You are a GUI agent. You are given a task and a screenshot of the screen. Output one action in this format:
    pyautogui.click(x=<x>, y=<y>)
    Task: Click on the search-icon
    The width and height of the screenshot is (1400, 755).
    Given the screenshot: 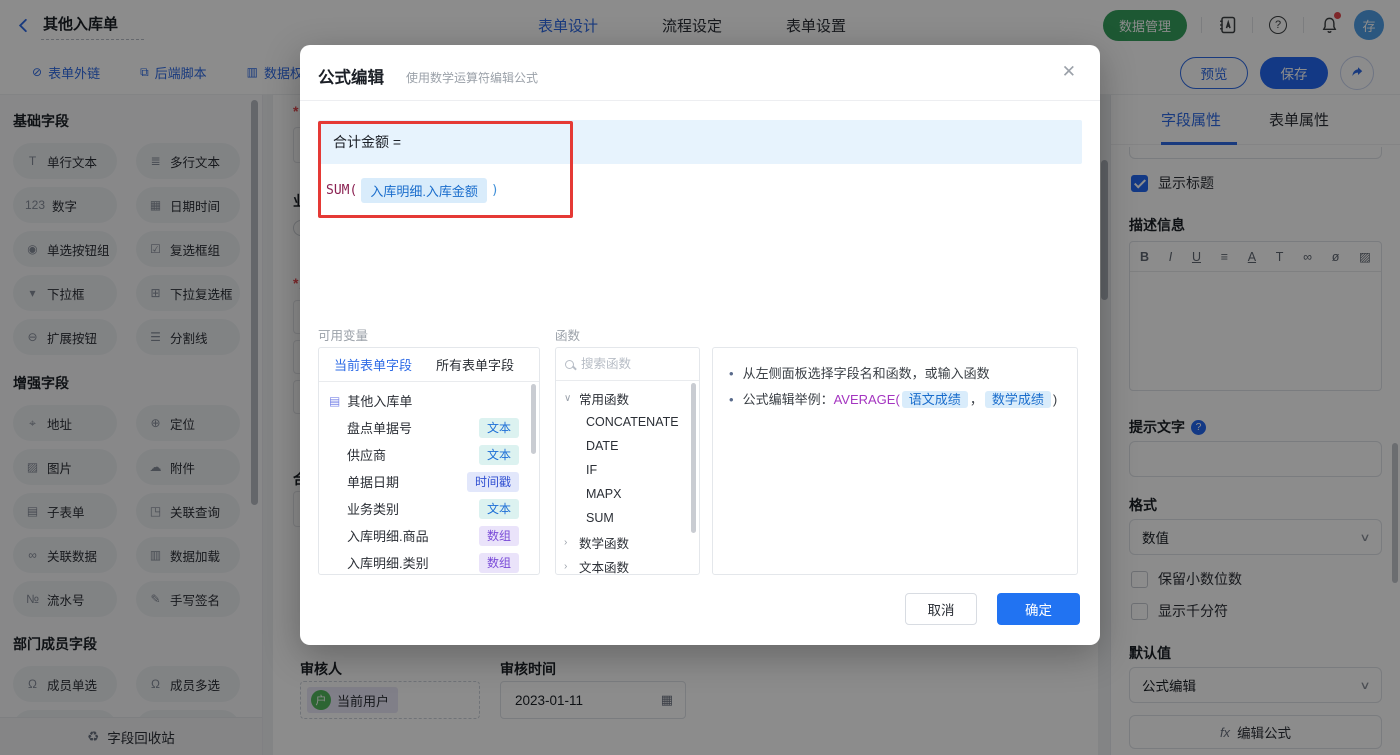 What is the action you would take?
    pyautogui.click(x=569, y=364)
    